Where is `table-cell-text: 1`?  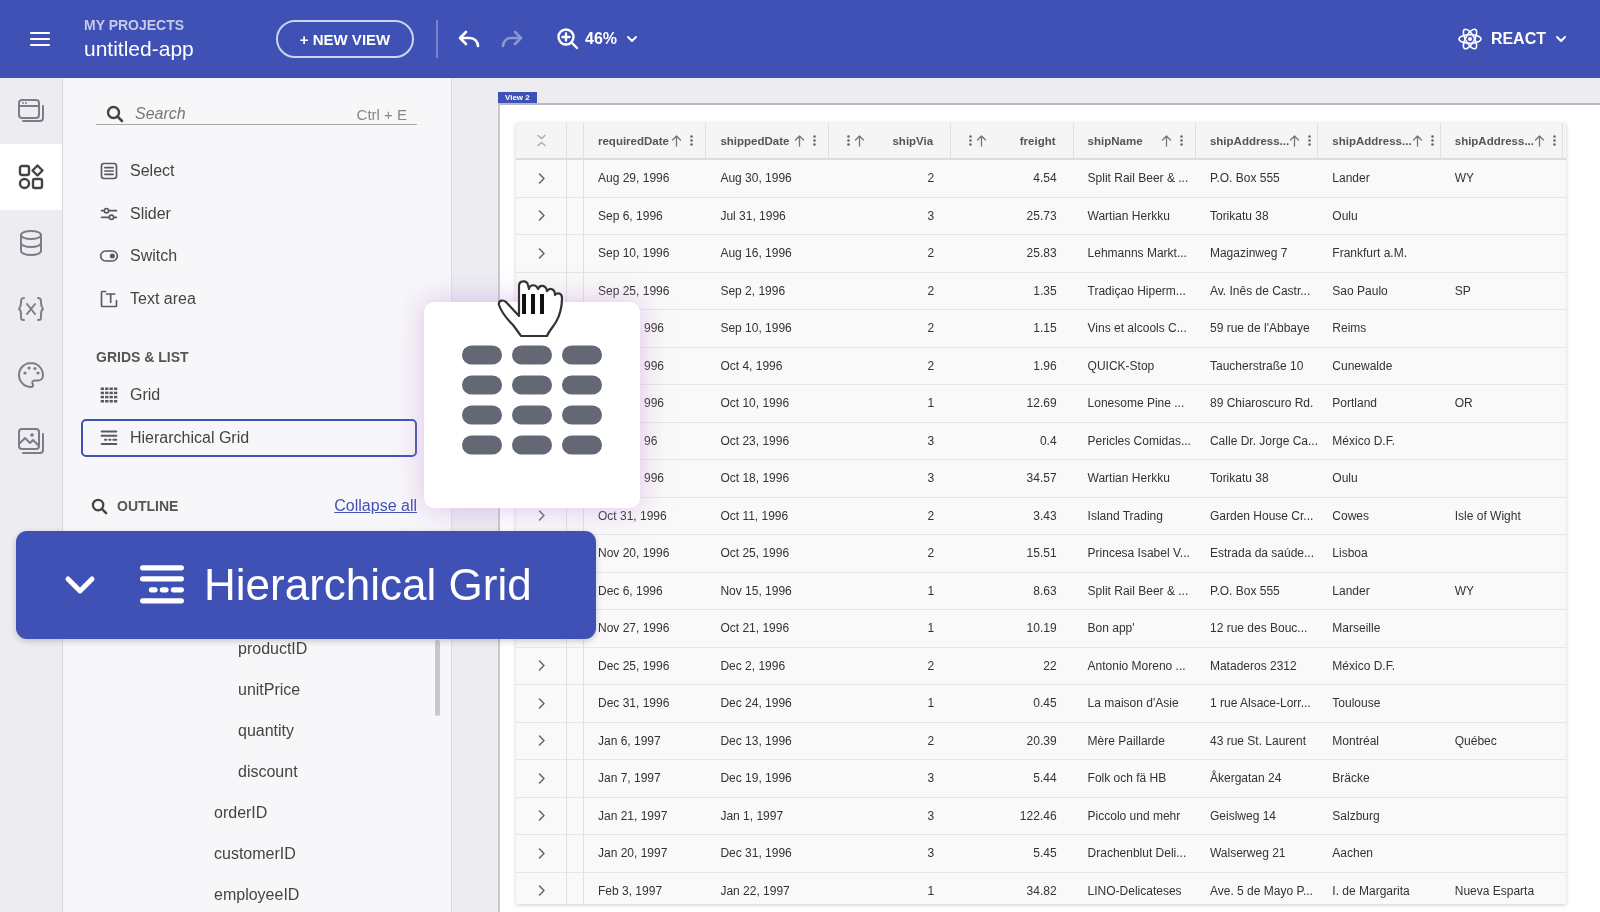 table-cell-text: 1 is located at coordinates (931, 628).